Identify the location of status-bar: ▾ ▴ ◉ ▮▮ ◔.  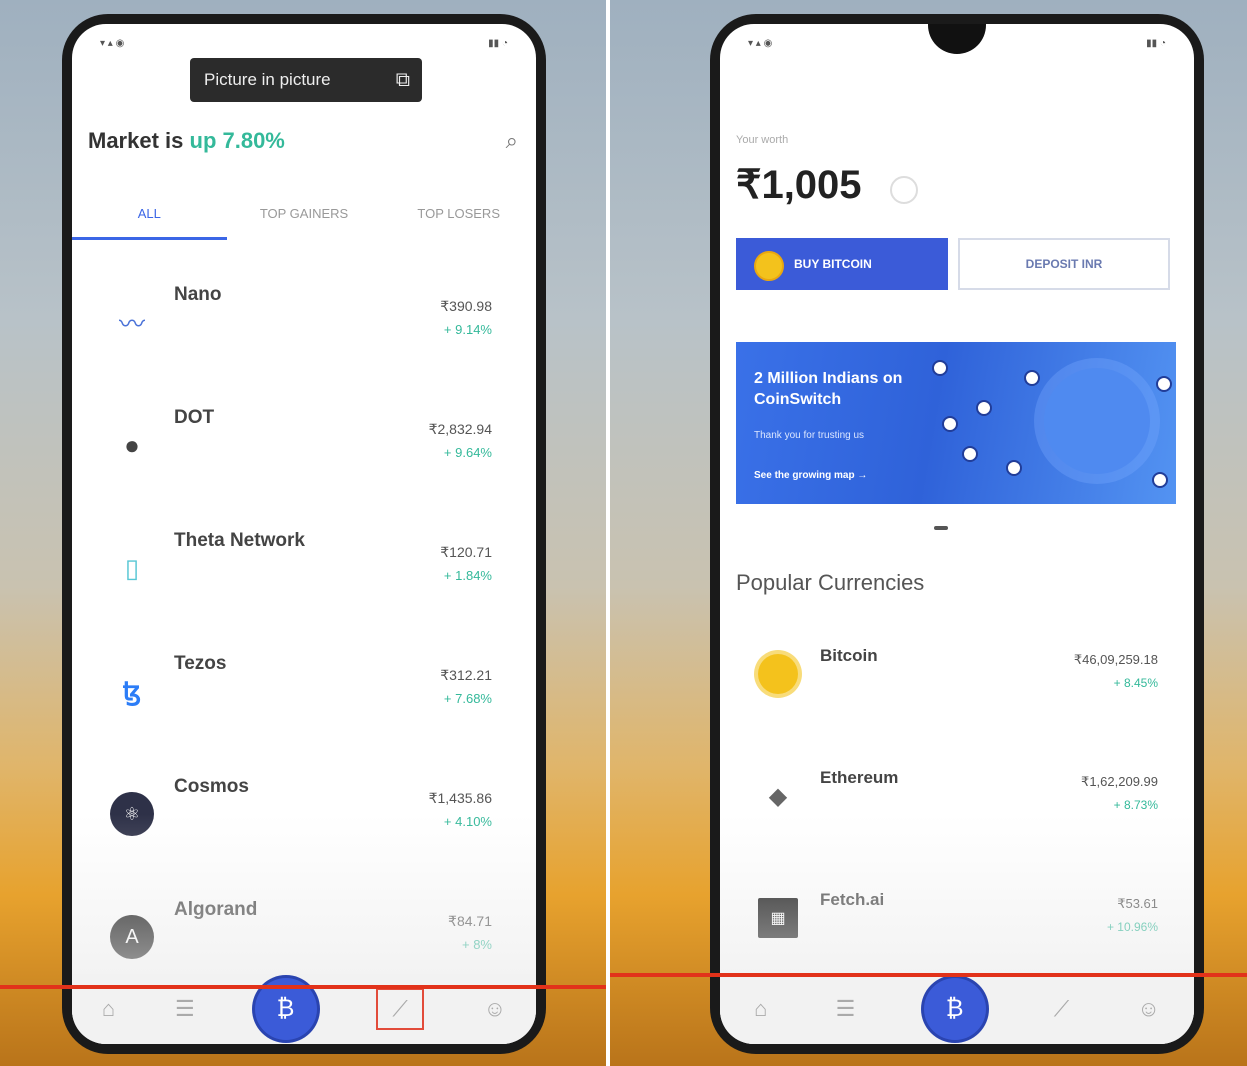
(304, 43).